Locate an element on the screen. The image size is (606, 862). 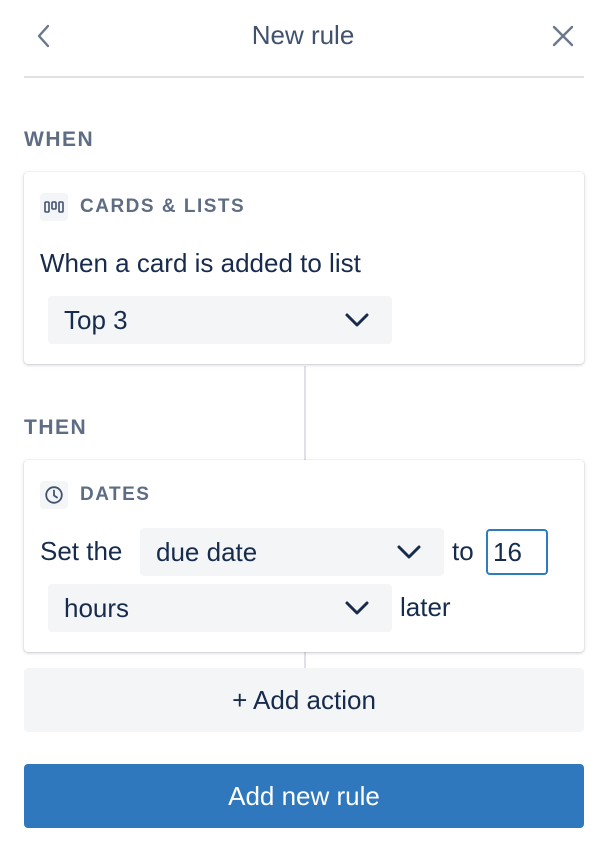
add-new-rule-label: Add new rule is located at coordinates (304, 795).